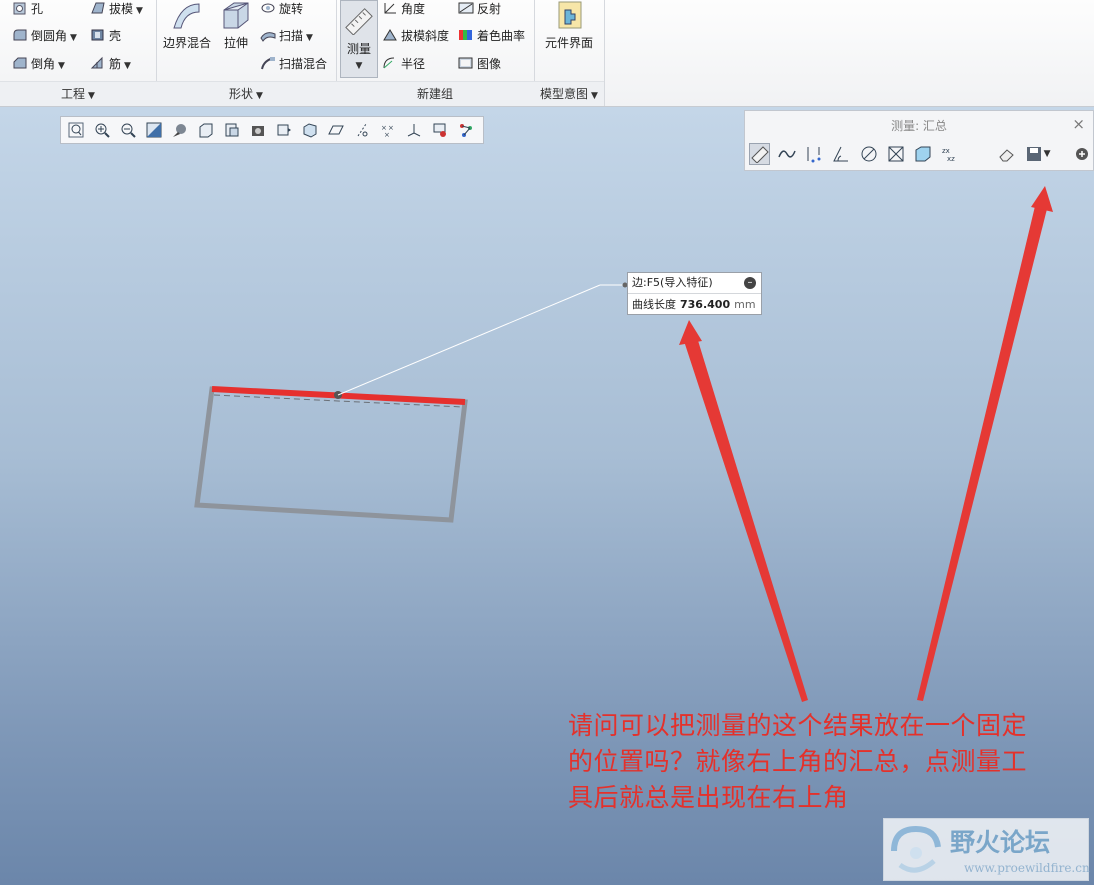 This screenshot has height=885, width=1094. Describe the element at coordinates (98, 8) in the screenshot. I see `draft-icon` at that location.